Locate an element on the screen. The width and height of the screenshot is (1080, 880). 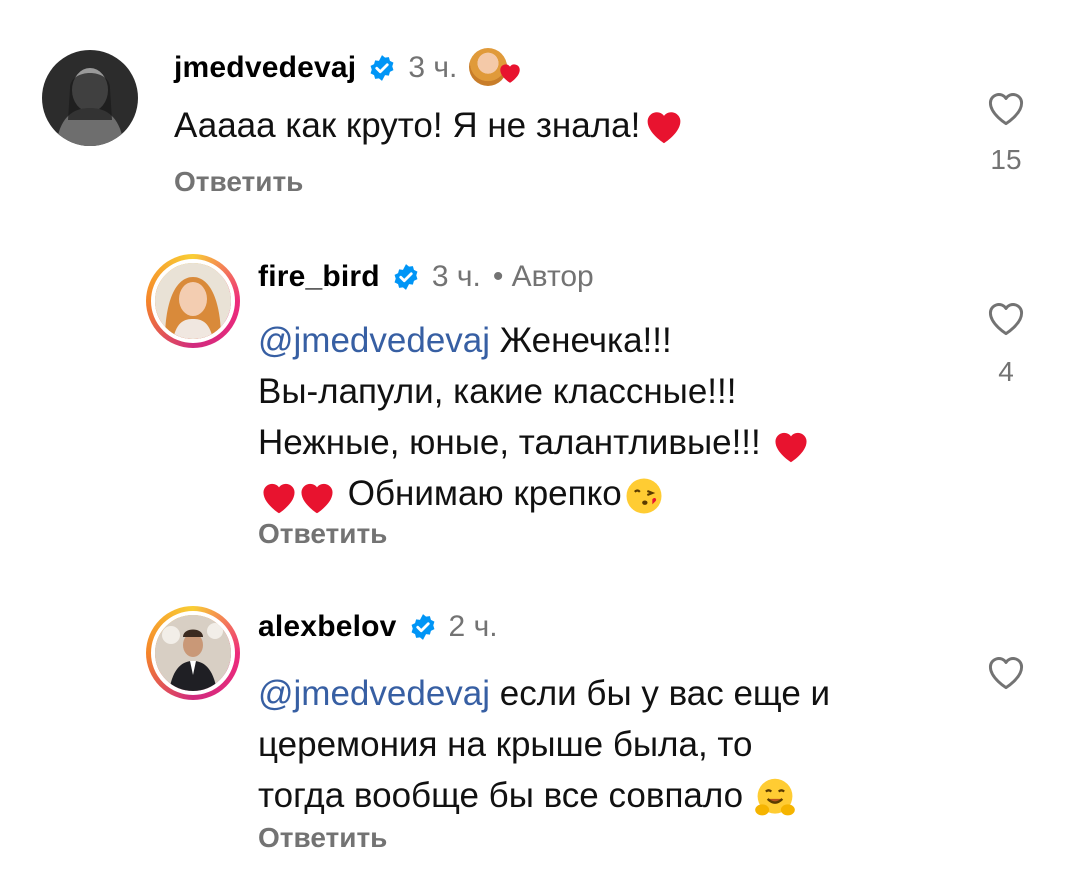
like-count: 4 is located at coordinates (1006, 371).